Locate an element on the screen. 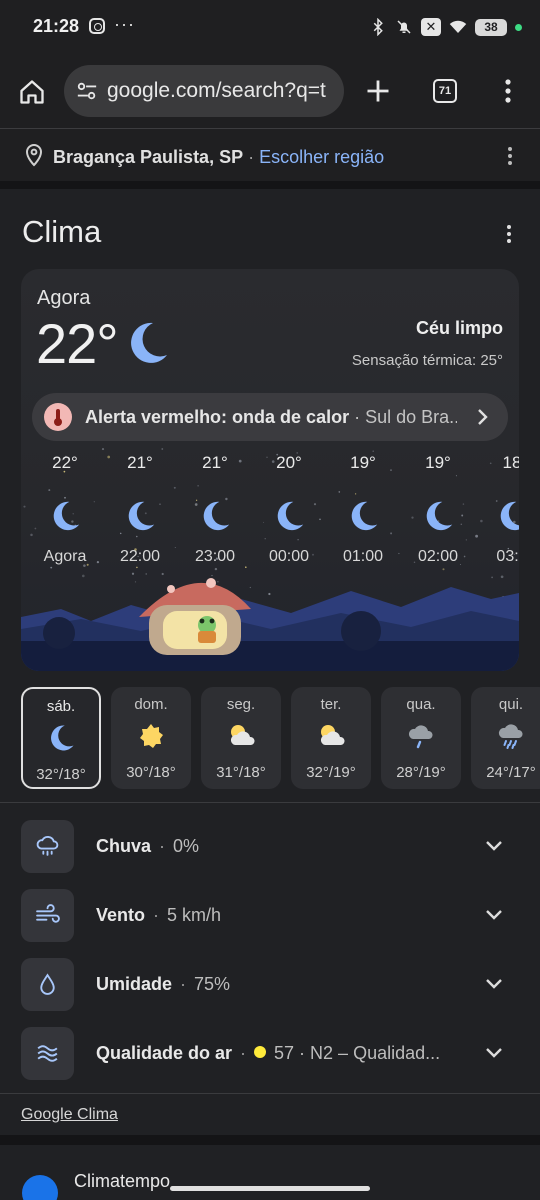  tab-switcher-button: 71 is located at coordinates (445, 91).